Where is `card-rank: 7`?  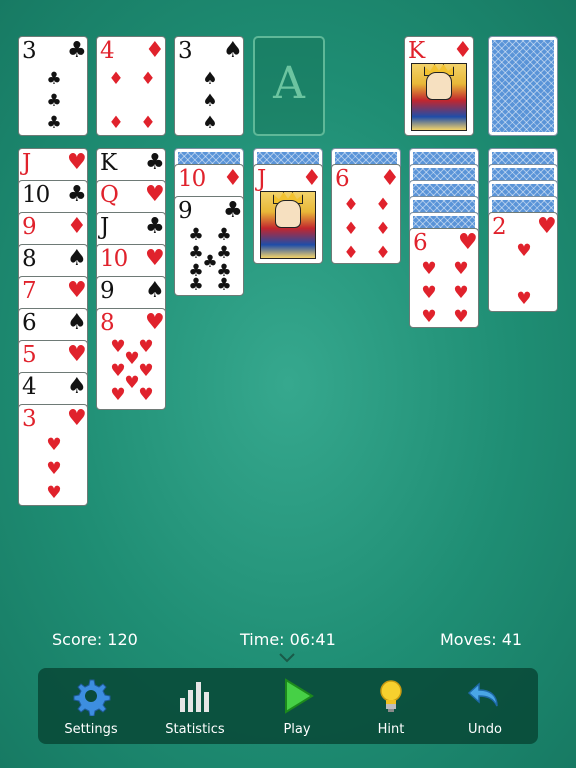 card-rank: 7 is located at coordinates (29, 291).